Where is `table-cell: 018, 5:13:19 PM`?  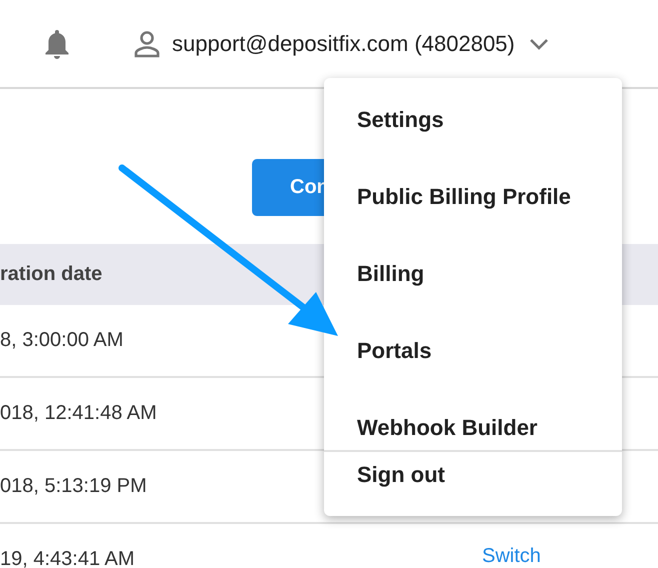 table-cell: 018, 5:13:19 PM is located at coordinates (73, 486).